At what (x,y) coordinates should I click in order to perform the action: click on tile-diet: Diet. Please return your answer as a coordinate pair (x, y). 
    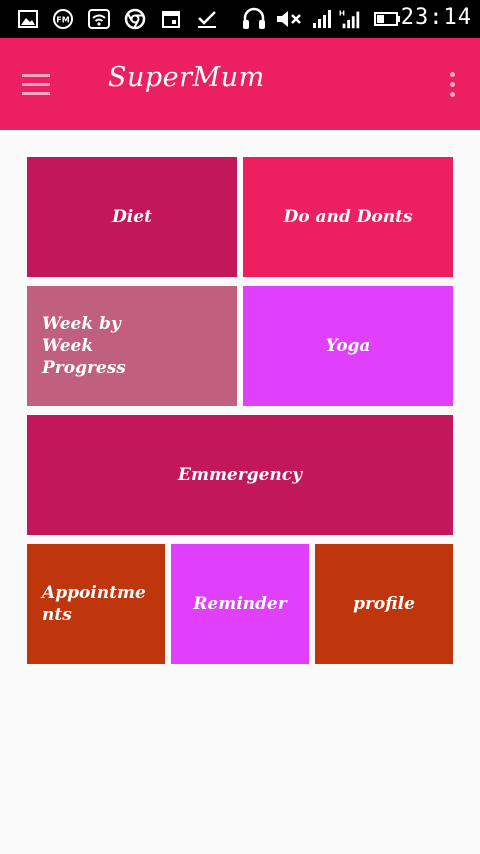
    Looking at the image, I should click on (132, 217).